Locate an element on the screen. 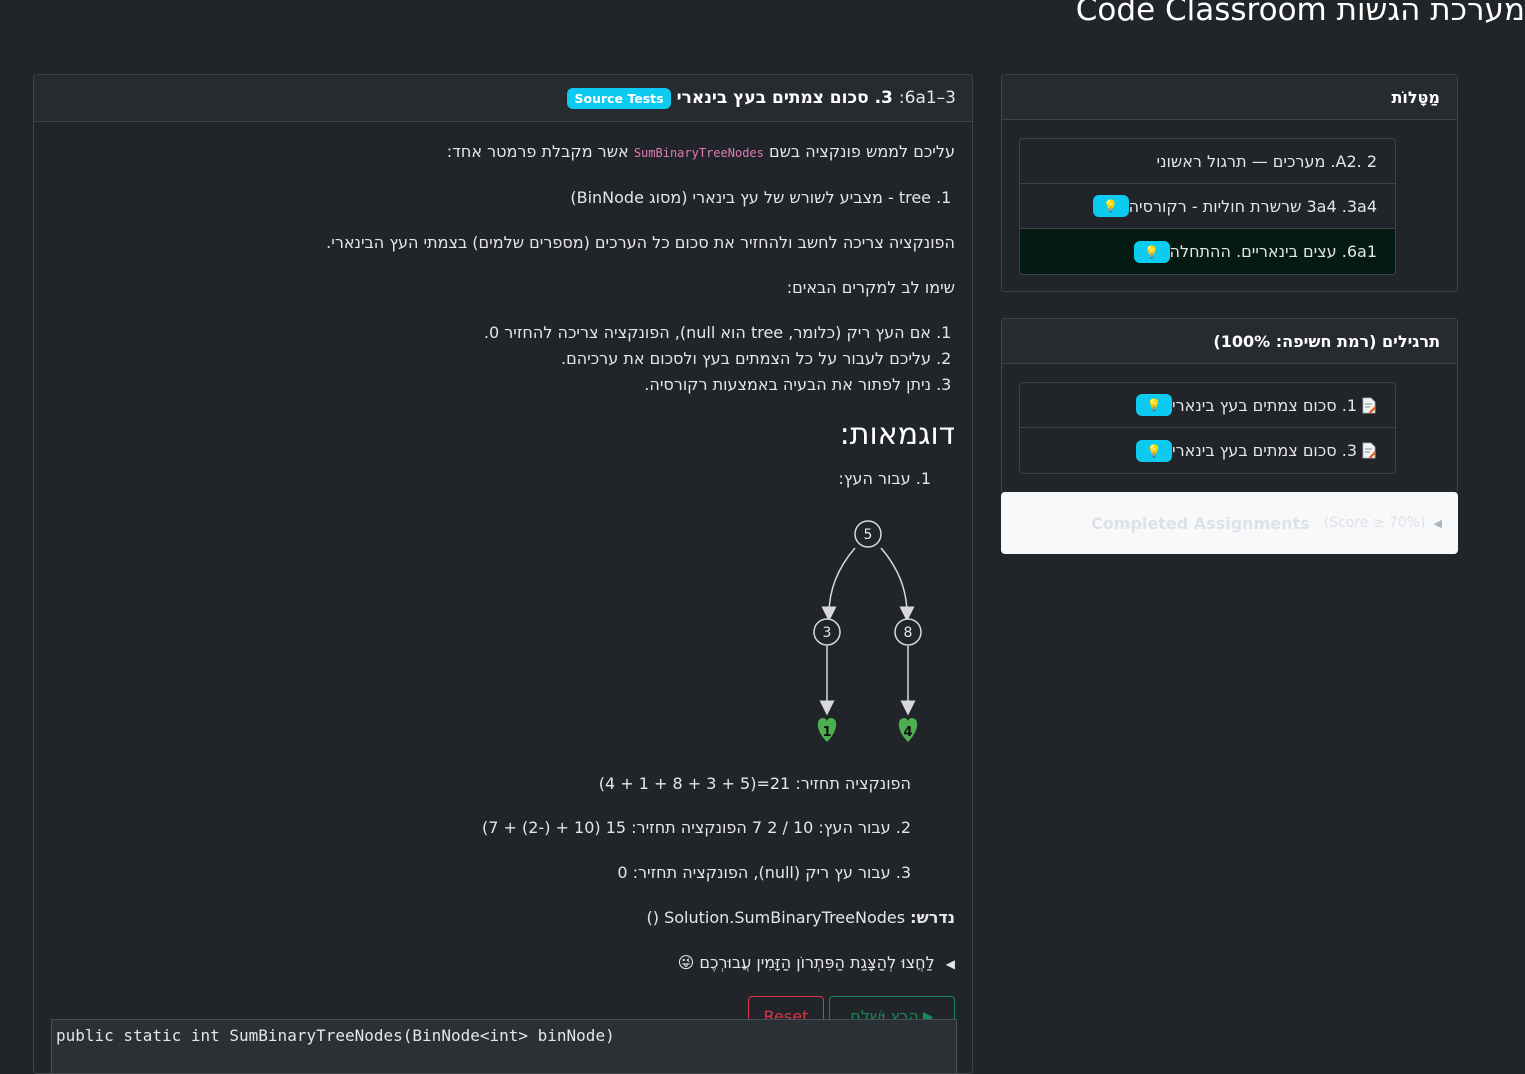 The width and height of the screenshot is (1525, 1074). topic-item: 2 .A2. מערכים — תרגול ראשוני is located at coordinates (1207, 161).